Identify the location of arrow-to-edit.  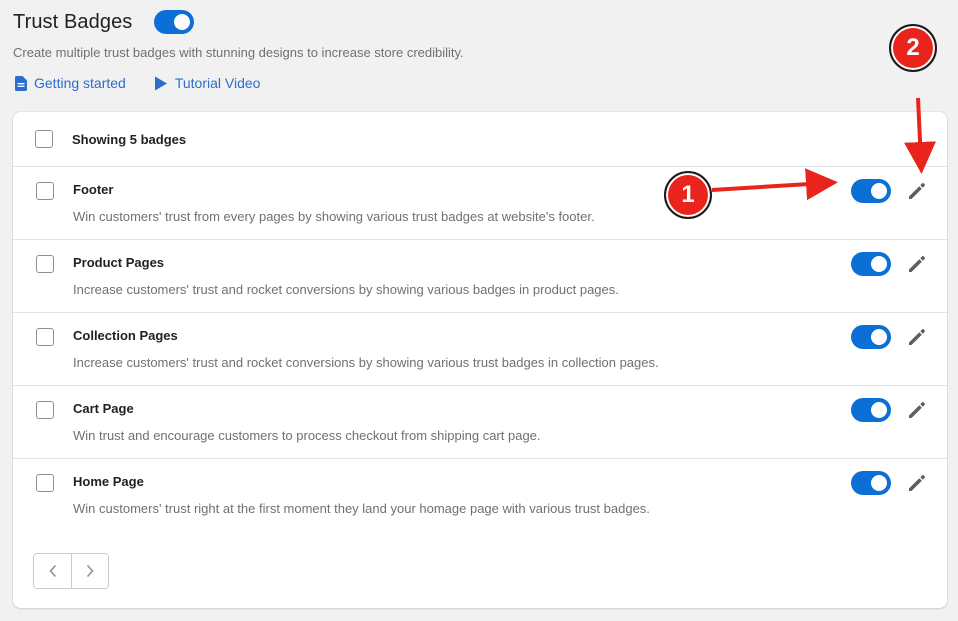
(920, 135).